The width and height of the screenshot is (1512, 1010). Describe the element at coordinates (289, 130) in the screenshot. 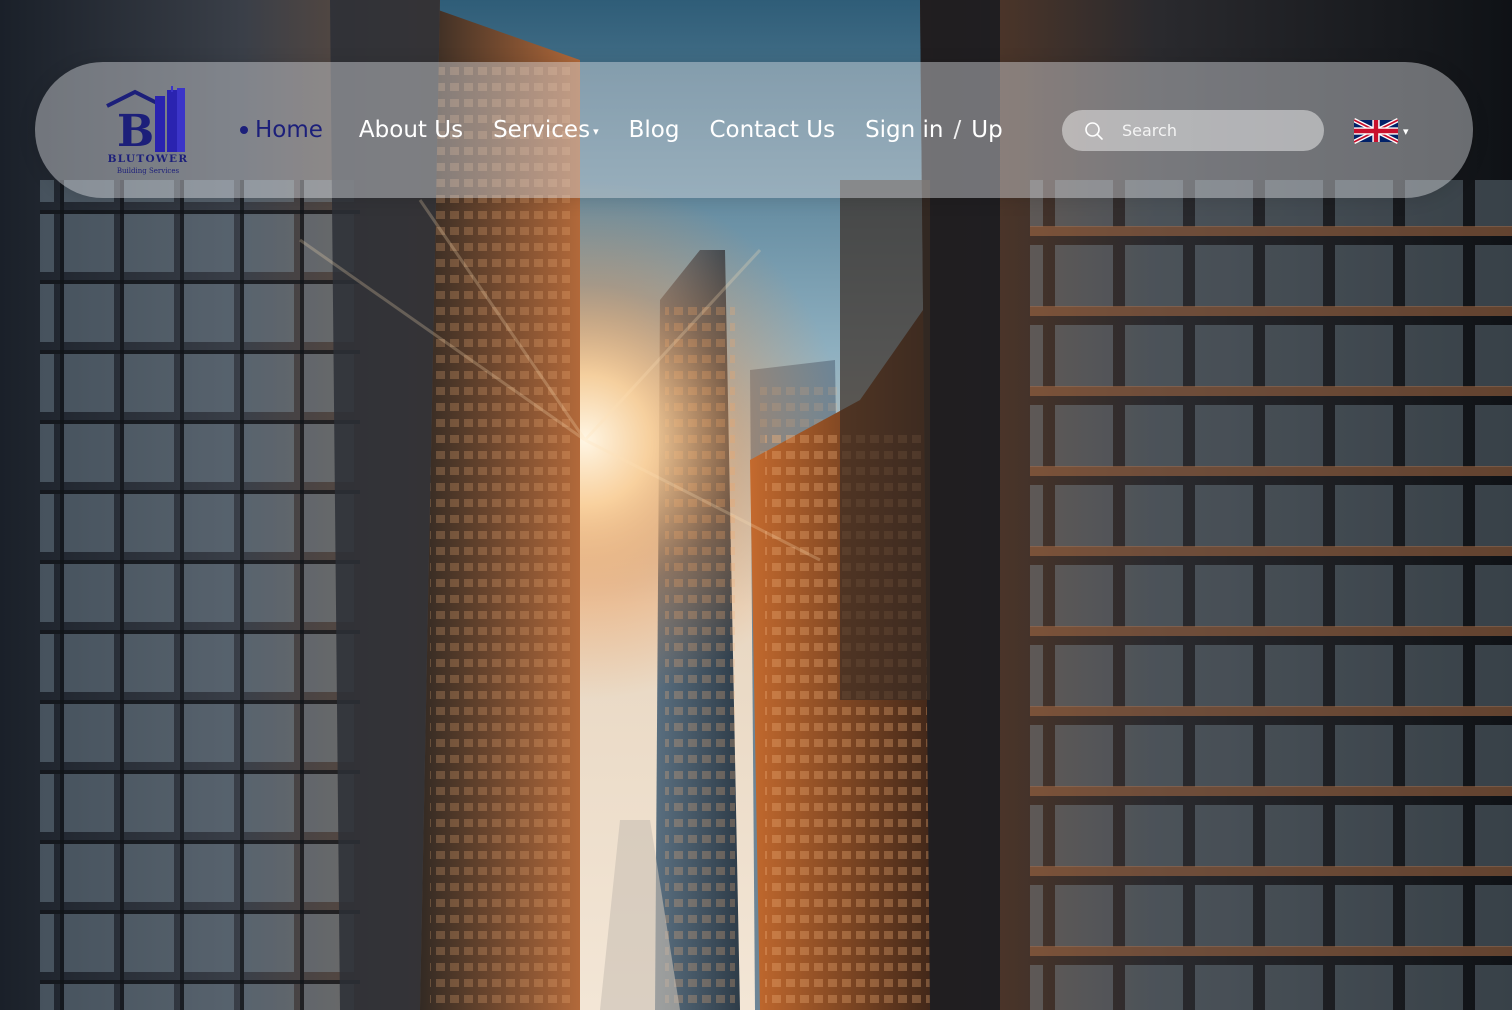

I see `nav-item-home-label: Home` at that location.